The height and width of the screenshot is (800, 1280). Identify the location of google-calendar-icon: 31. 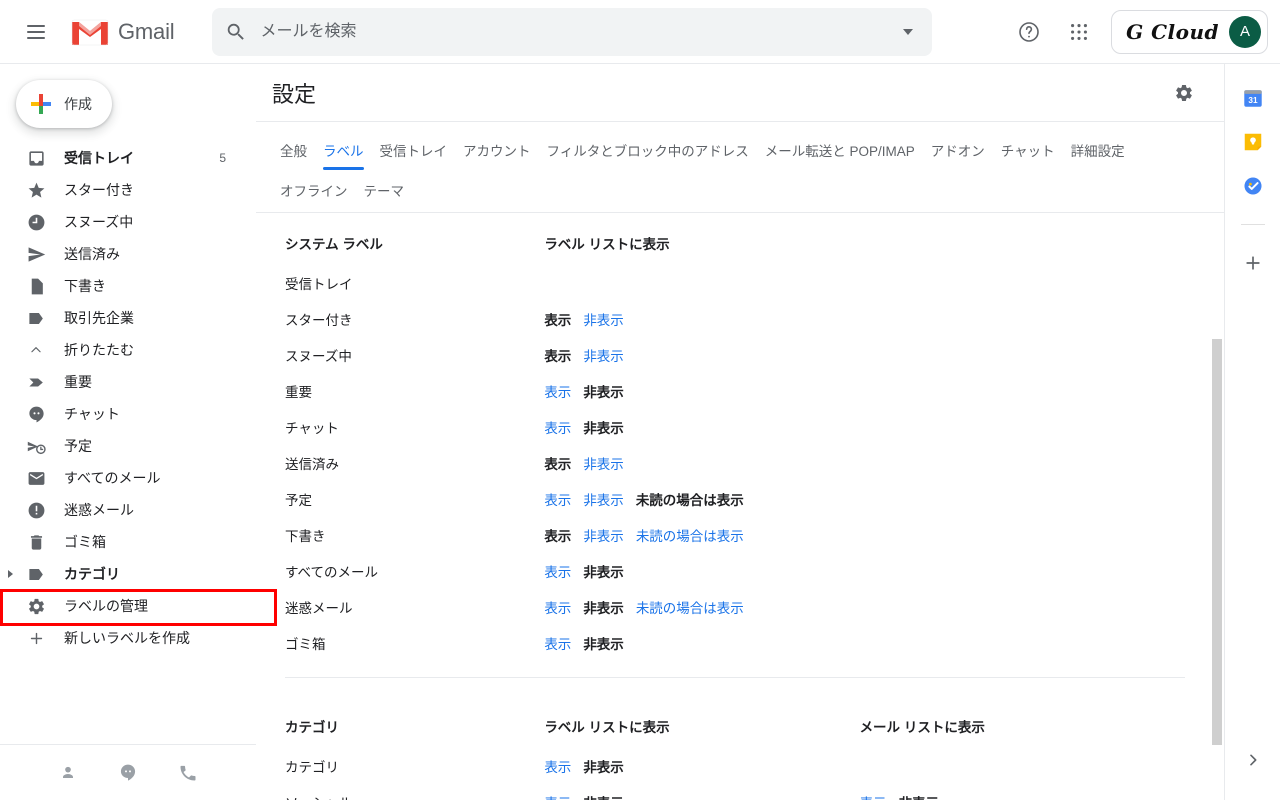
(1253, 98).